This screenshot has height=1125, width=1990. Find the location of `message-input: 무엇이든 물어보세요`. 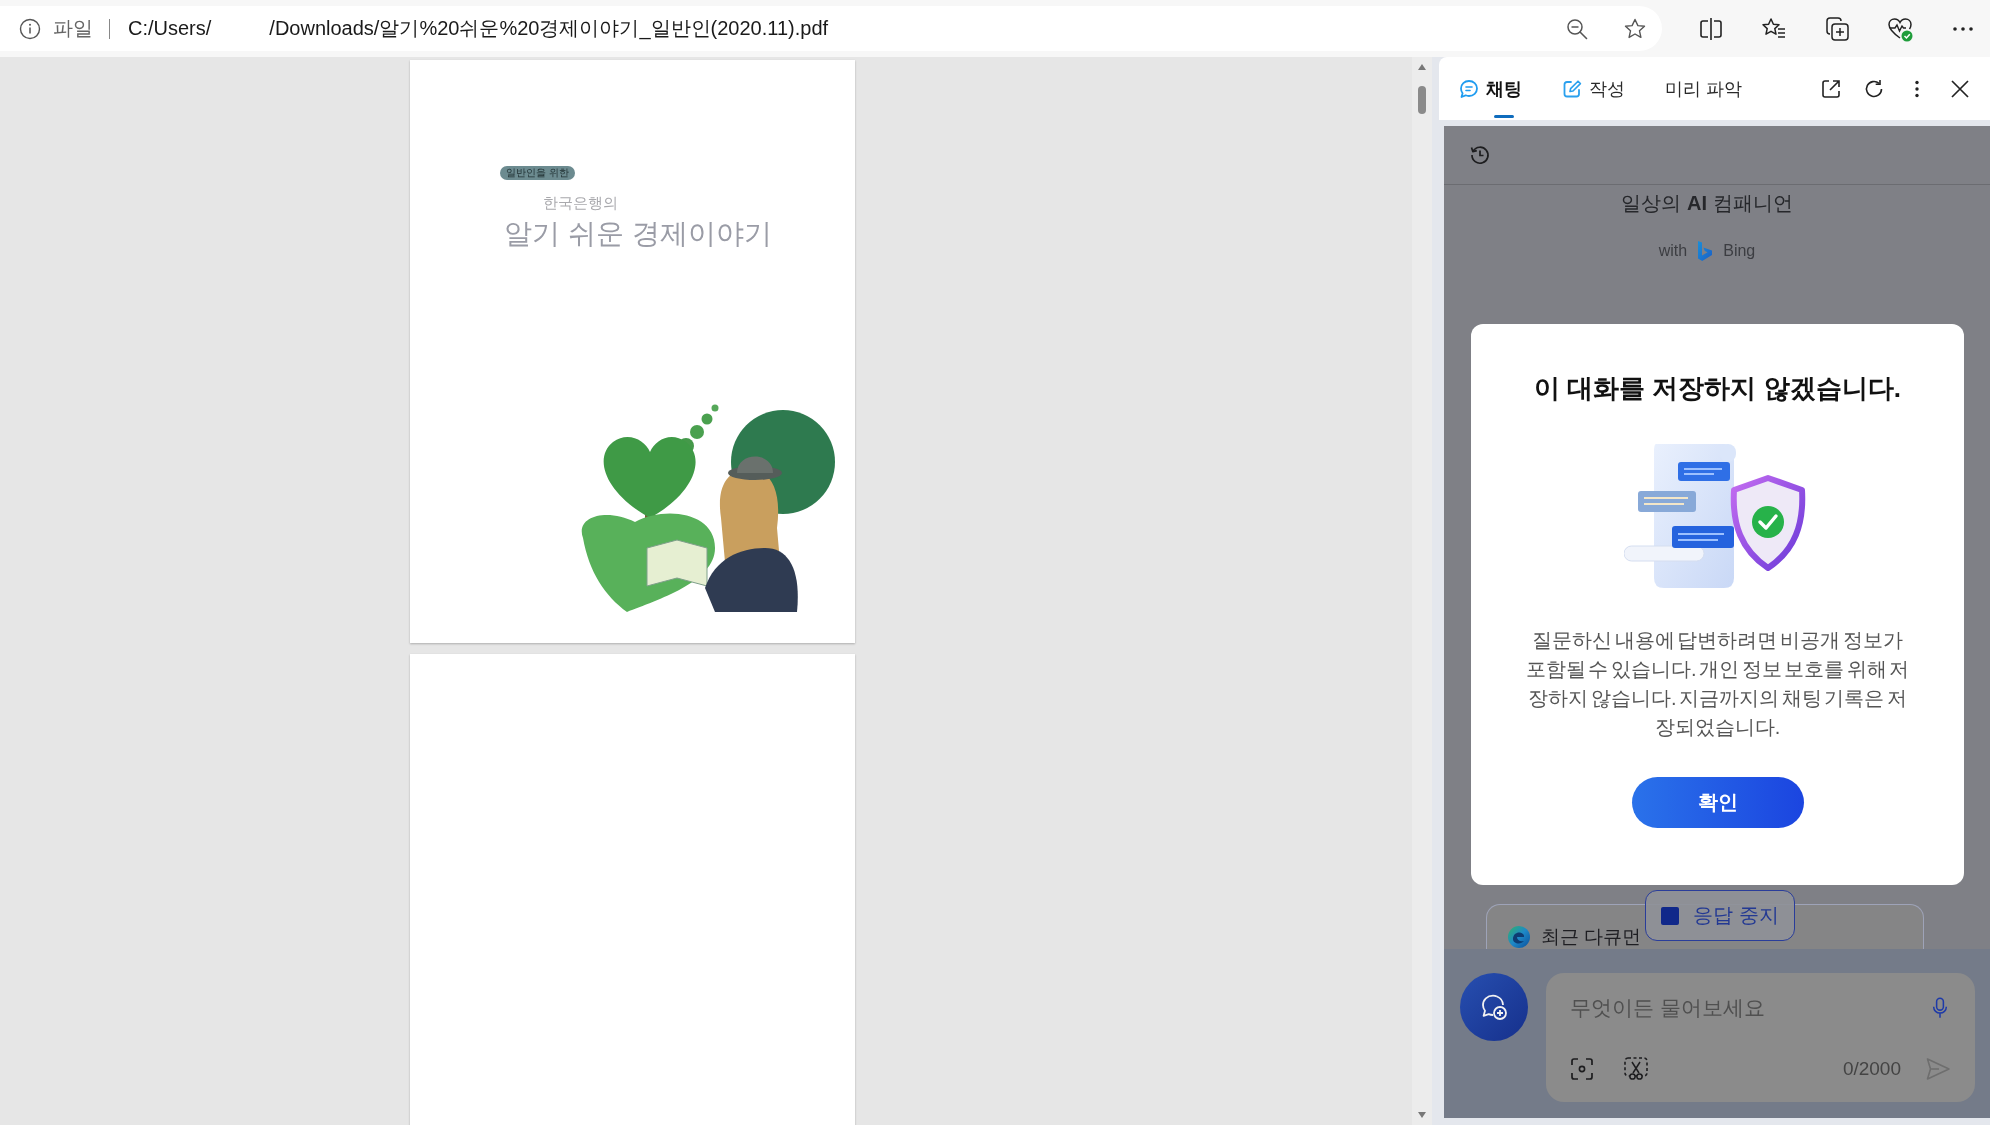

message-input: 무엇이든 물어보세요 is located at coordinates (1743, 1008).